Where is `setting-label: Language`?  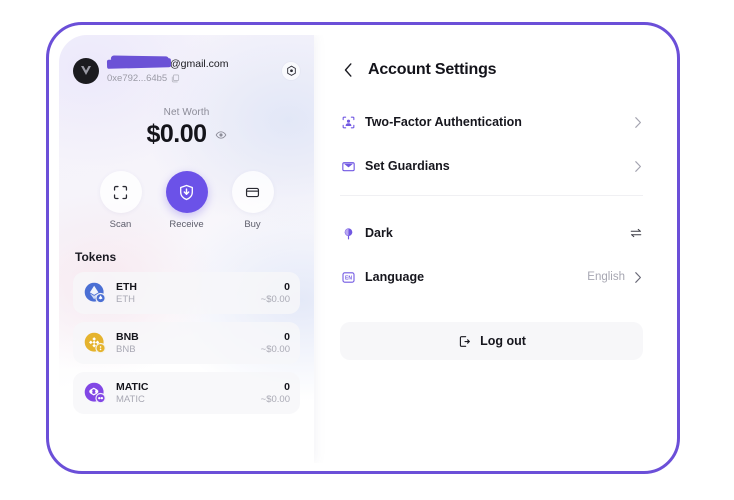
setting-label: Language is located at coordinates (395, 277).